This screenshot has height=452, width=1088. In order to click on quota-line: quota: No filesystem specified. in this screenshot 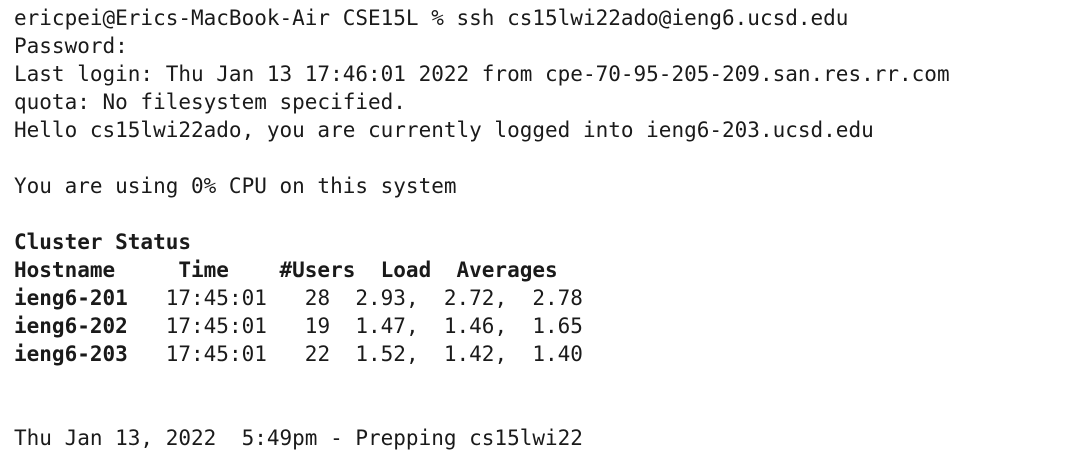, I will do `click(551, 102)`.